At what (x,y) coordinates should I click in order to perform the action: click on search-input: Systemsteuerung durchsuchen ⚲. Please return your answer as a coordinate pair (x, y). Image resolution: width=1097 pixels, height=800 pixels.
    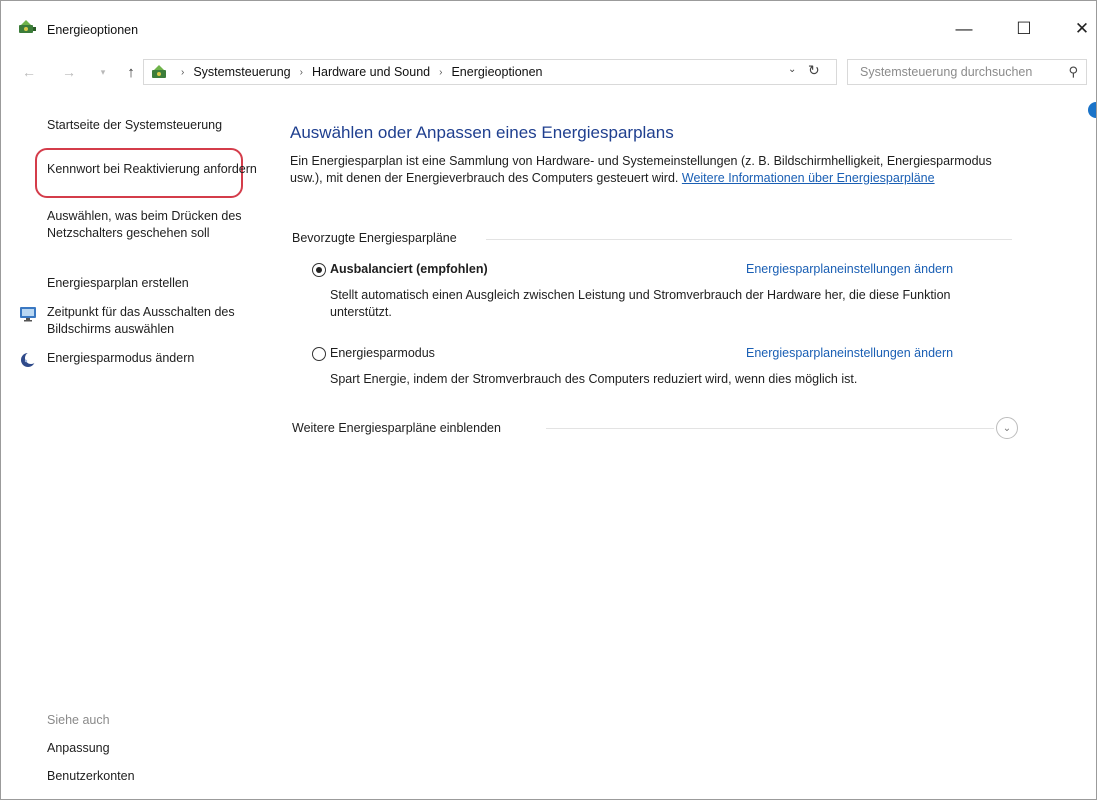
    Looking at the image, I should click on (967, 72).